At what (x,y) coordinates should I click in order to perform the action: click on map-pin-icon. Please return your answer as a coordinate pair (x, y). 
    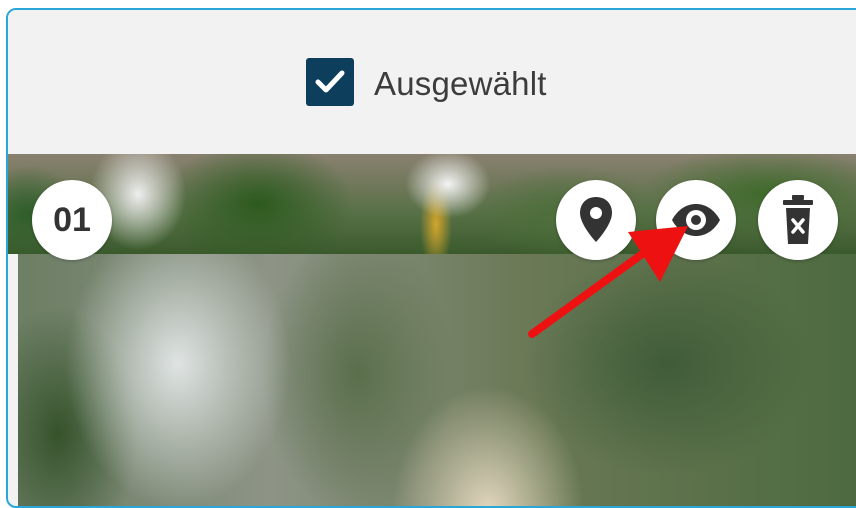
    Looking at the image, I should click on (596, 219).